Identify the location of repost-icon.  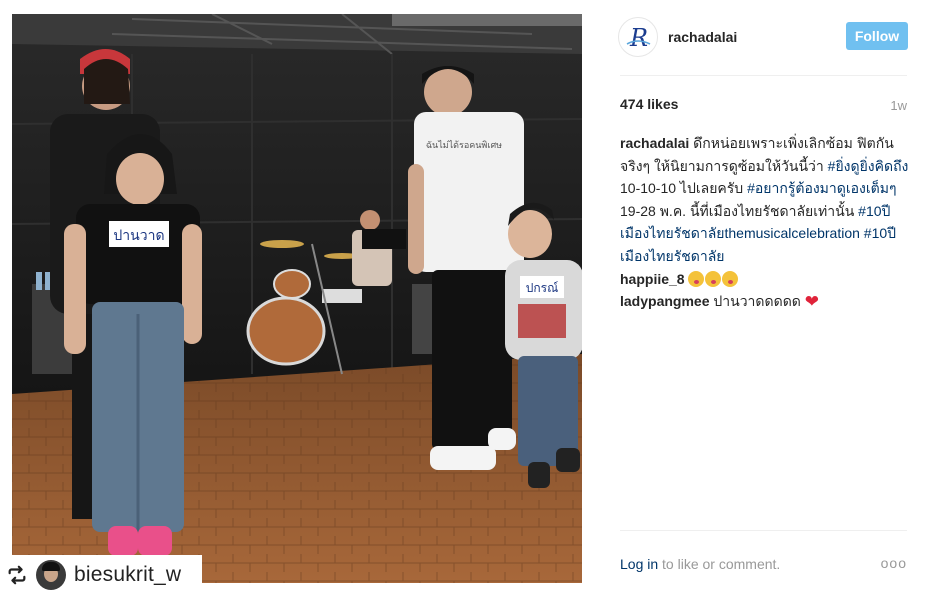
(17, 575).